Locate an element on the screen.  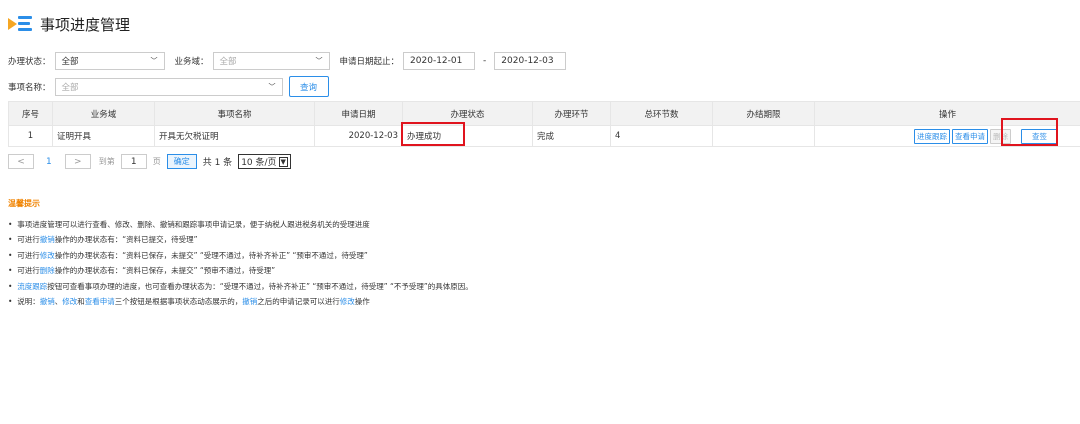
view-highlight-box is located at coordinates (1029, 132).